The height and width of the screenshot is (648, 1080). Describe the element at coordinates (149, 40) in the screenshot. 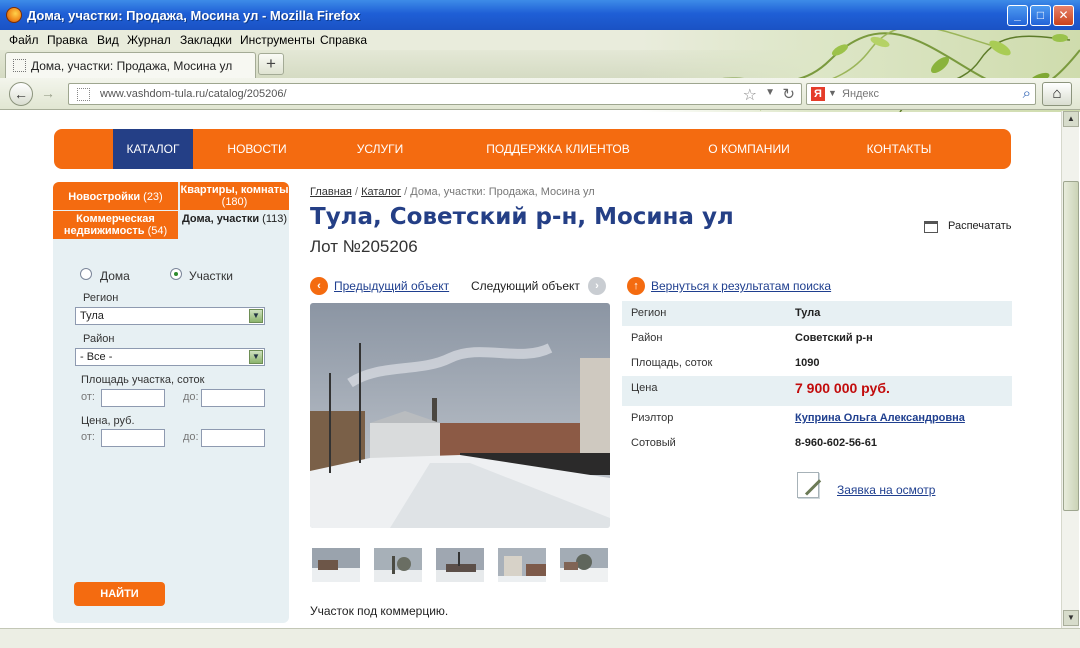

I see `menu-history: Журнал` at that location.